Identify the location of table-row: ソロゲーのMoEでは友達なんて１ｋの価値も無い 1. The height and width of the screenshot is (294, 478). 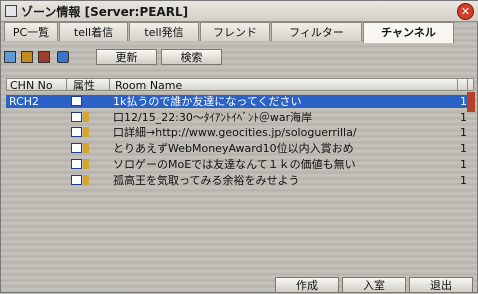
(240, 164).